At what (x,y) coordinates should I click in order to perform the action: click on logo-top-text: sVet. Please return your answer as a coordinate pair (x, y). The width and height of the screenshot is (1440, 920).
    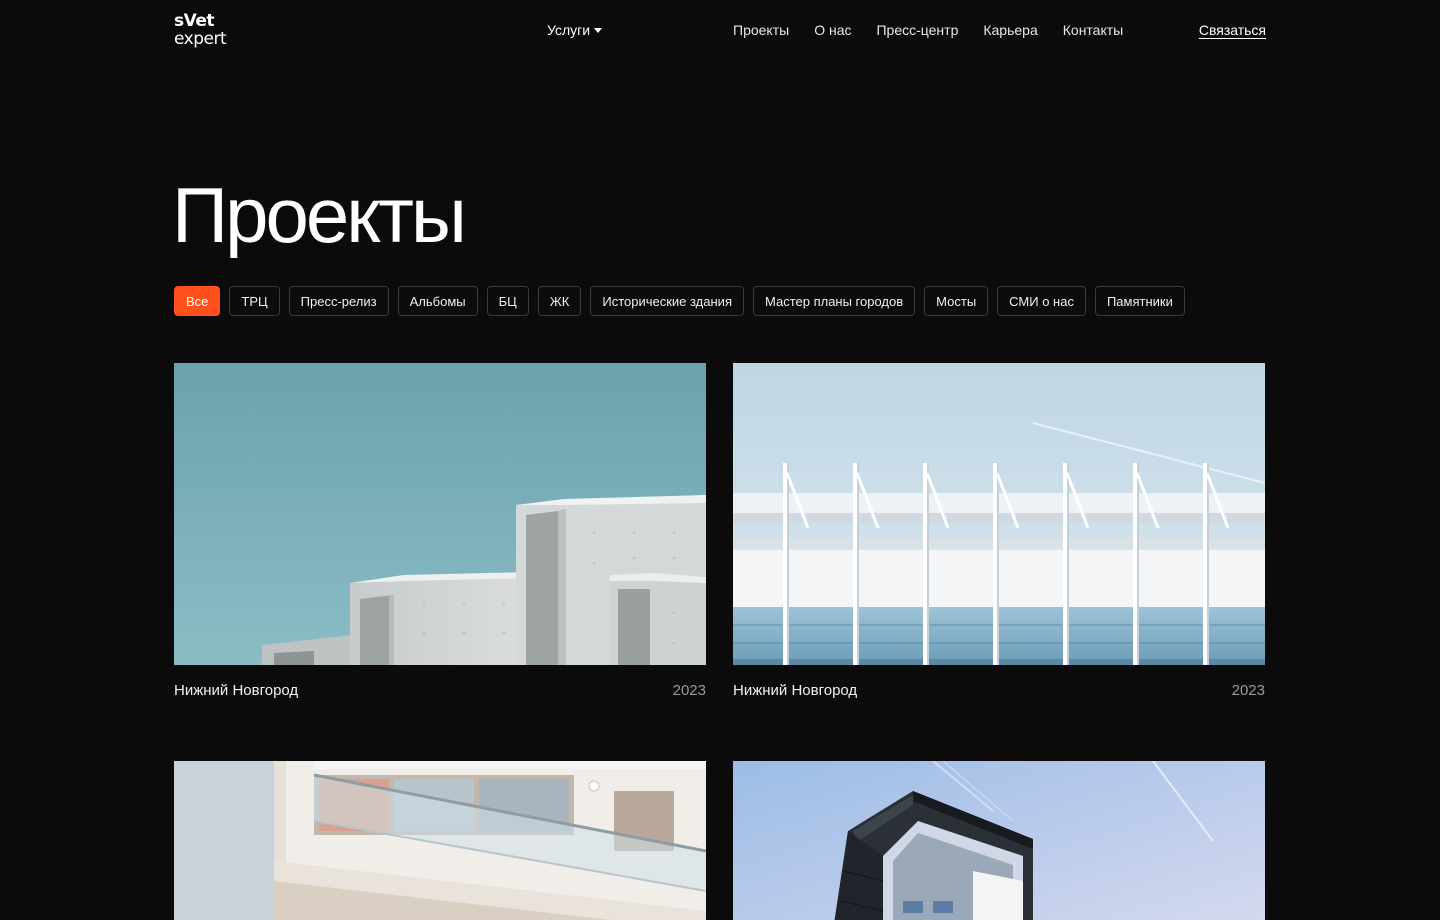
    Looking at the image, I should click on (194, 21).